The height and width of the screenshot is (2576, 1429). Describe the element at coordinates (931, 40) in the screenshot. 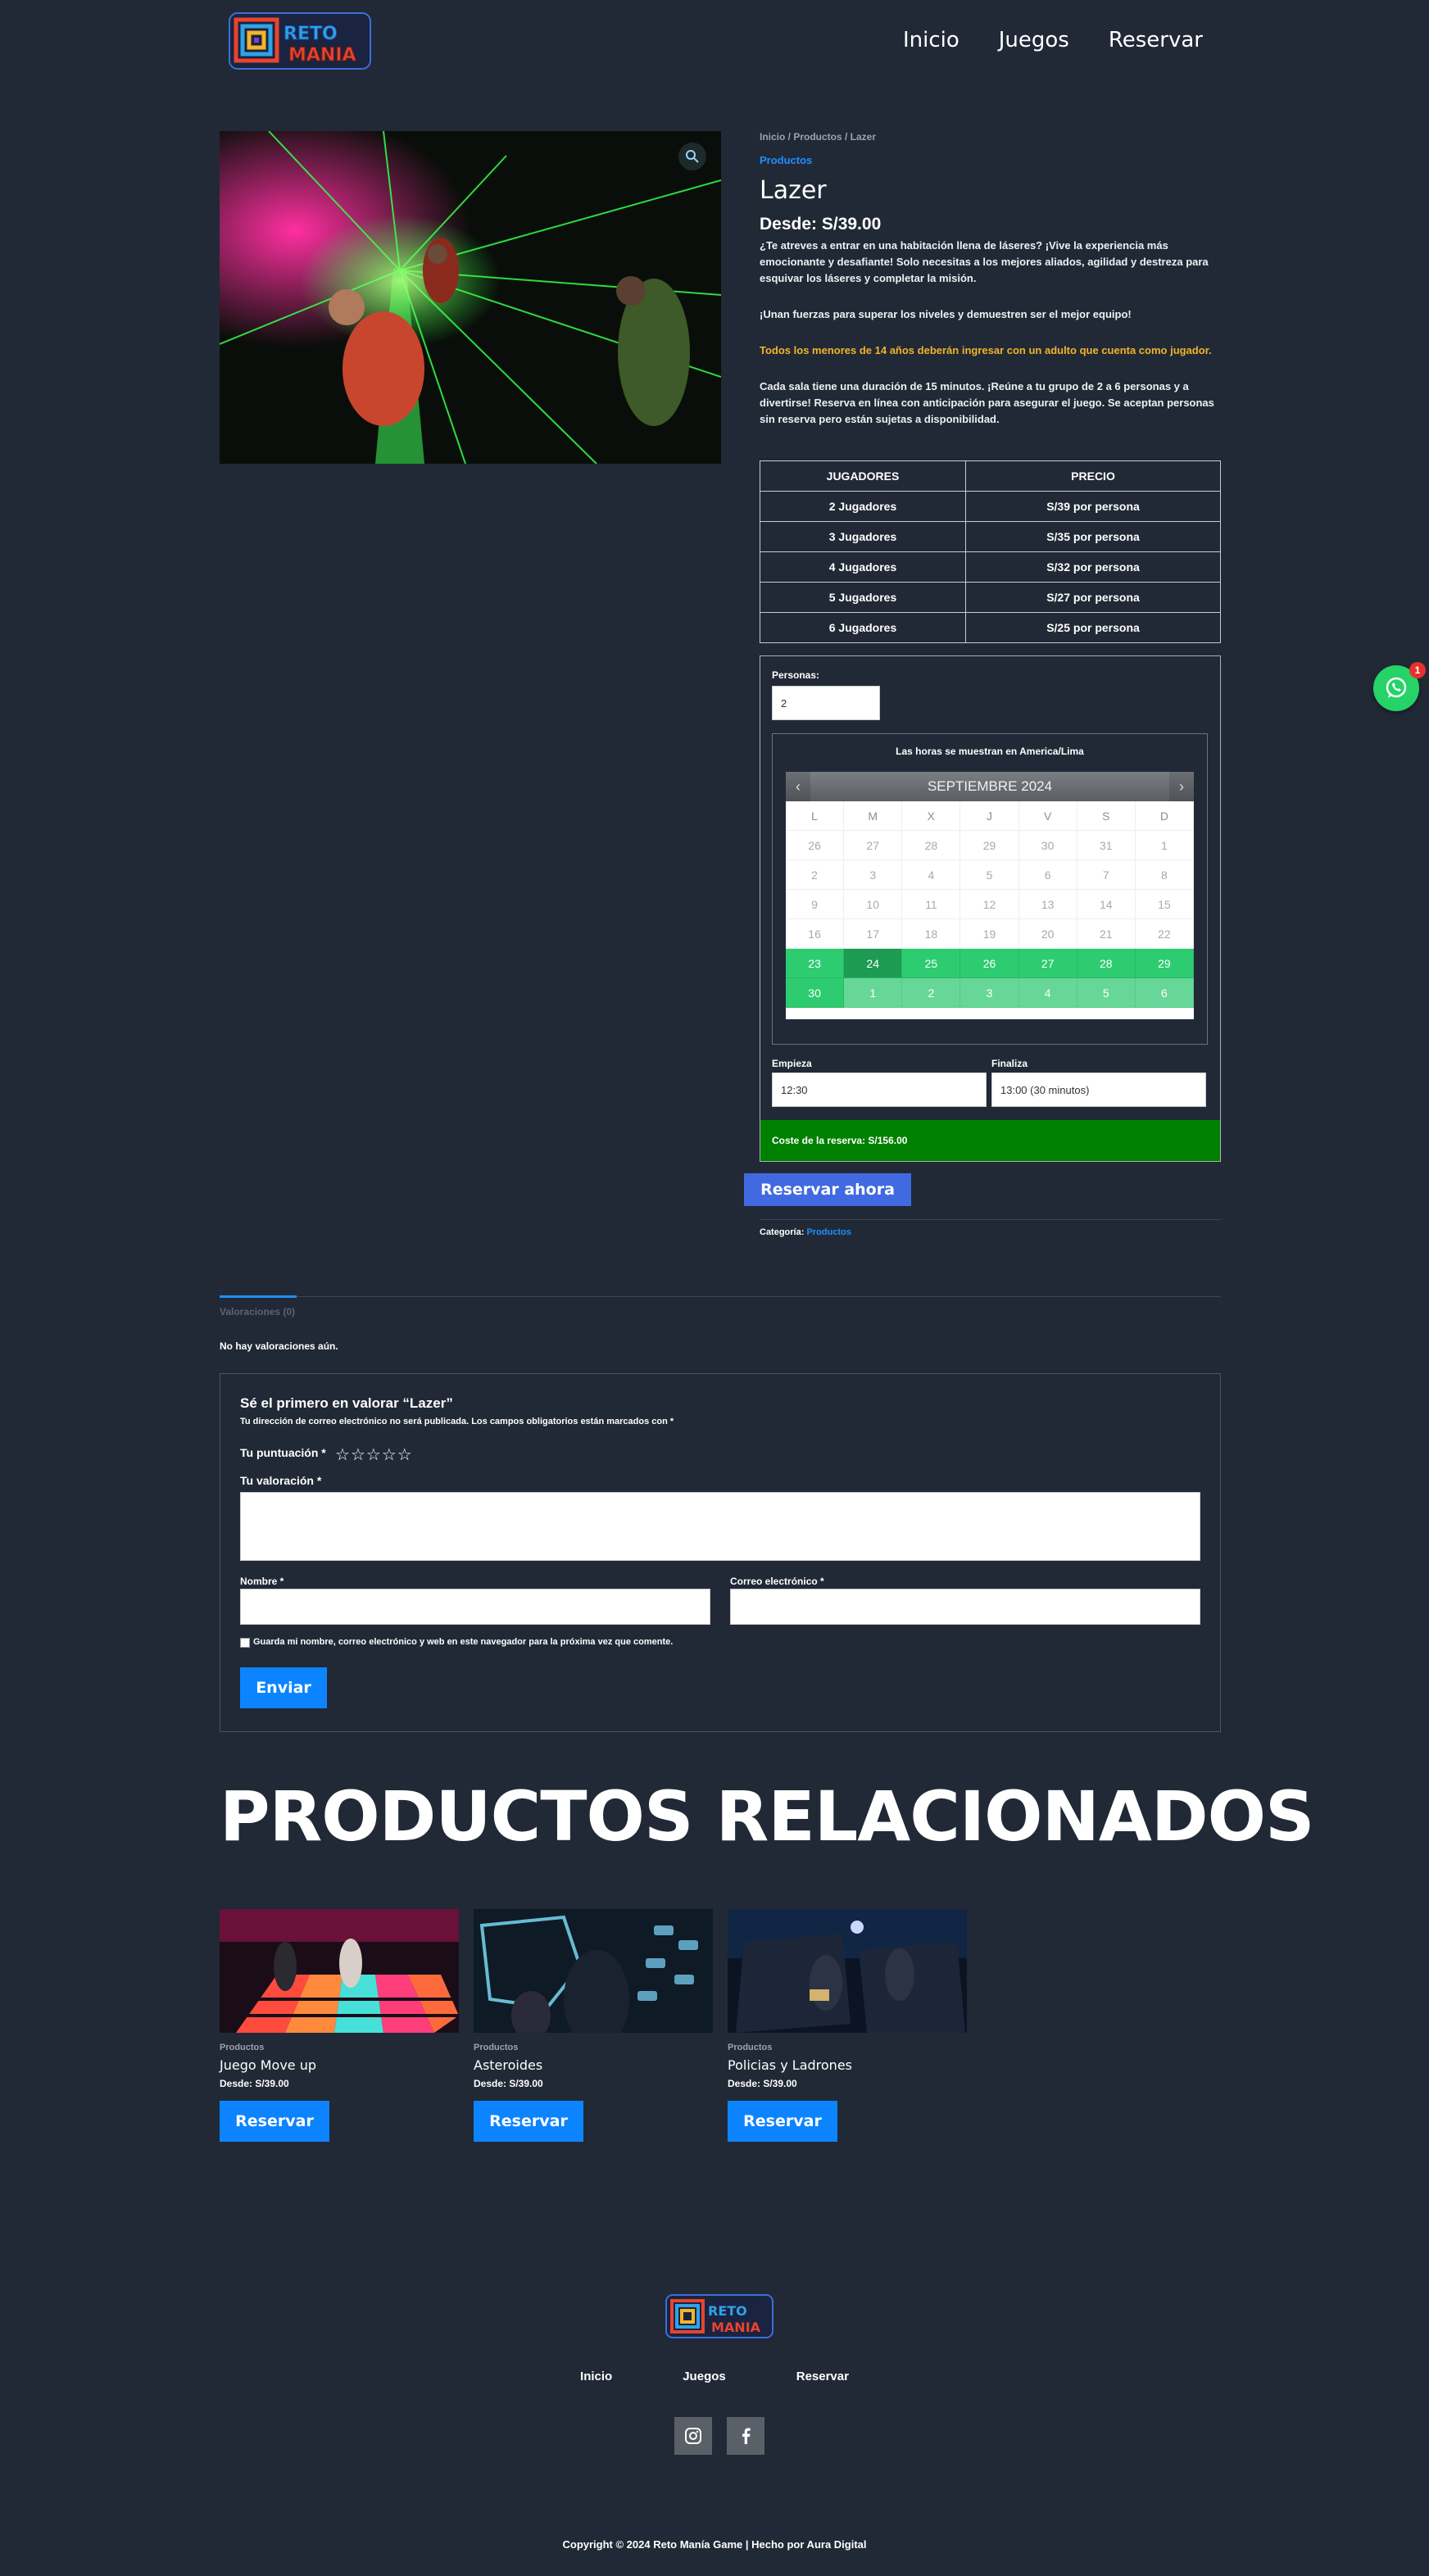

I see `nav-item-inicio: Inicio` at that location.